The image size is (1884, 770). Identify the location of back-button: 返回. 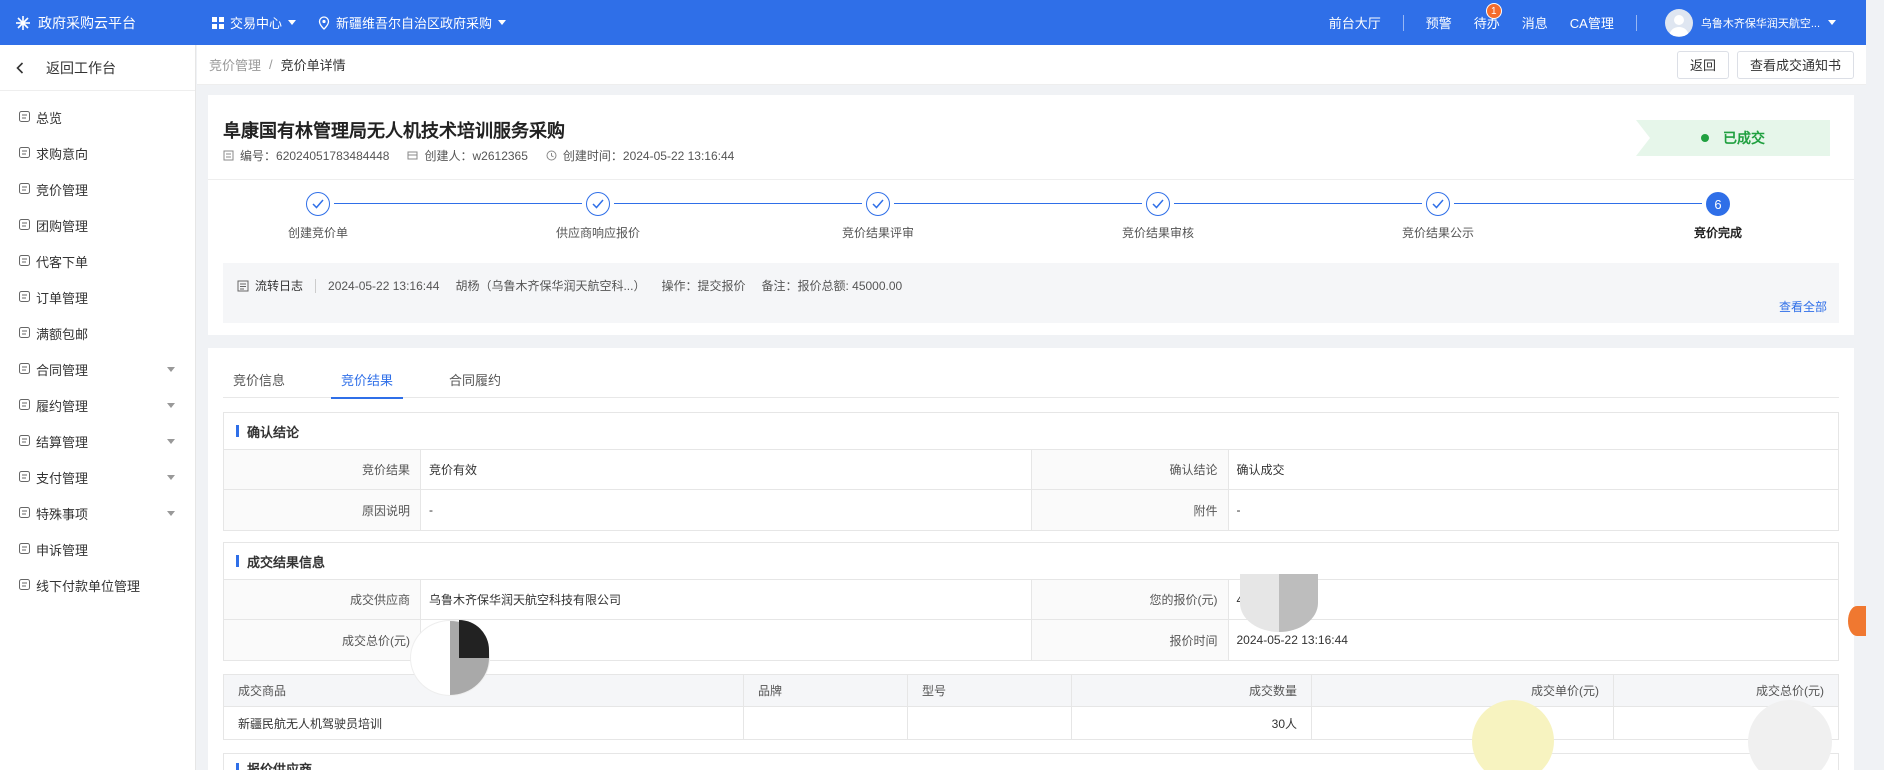
(1702, 64).